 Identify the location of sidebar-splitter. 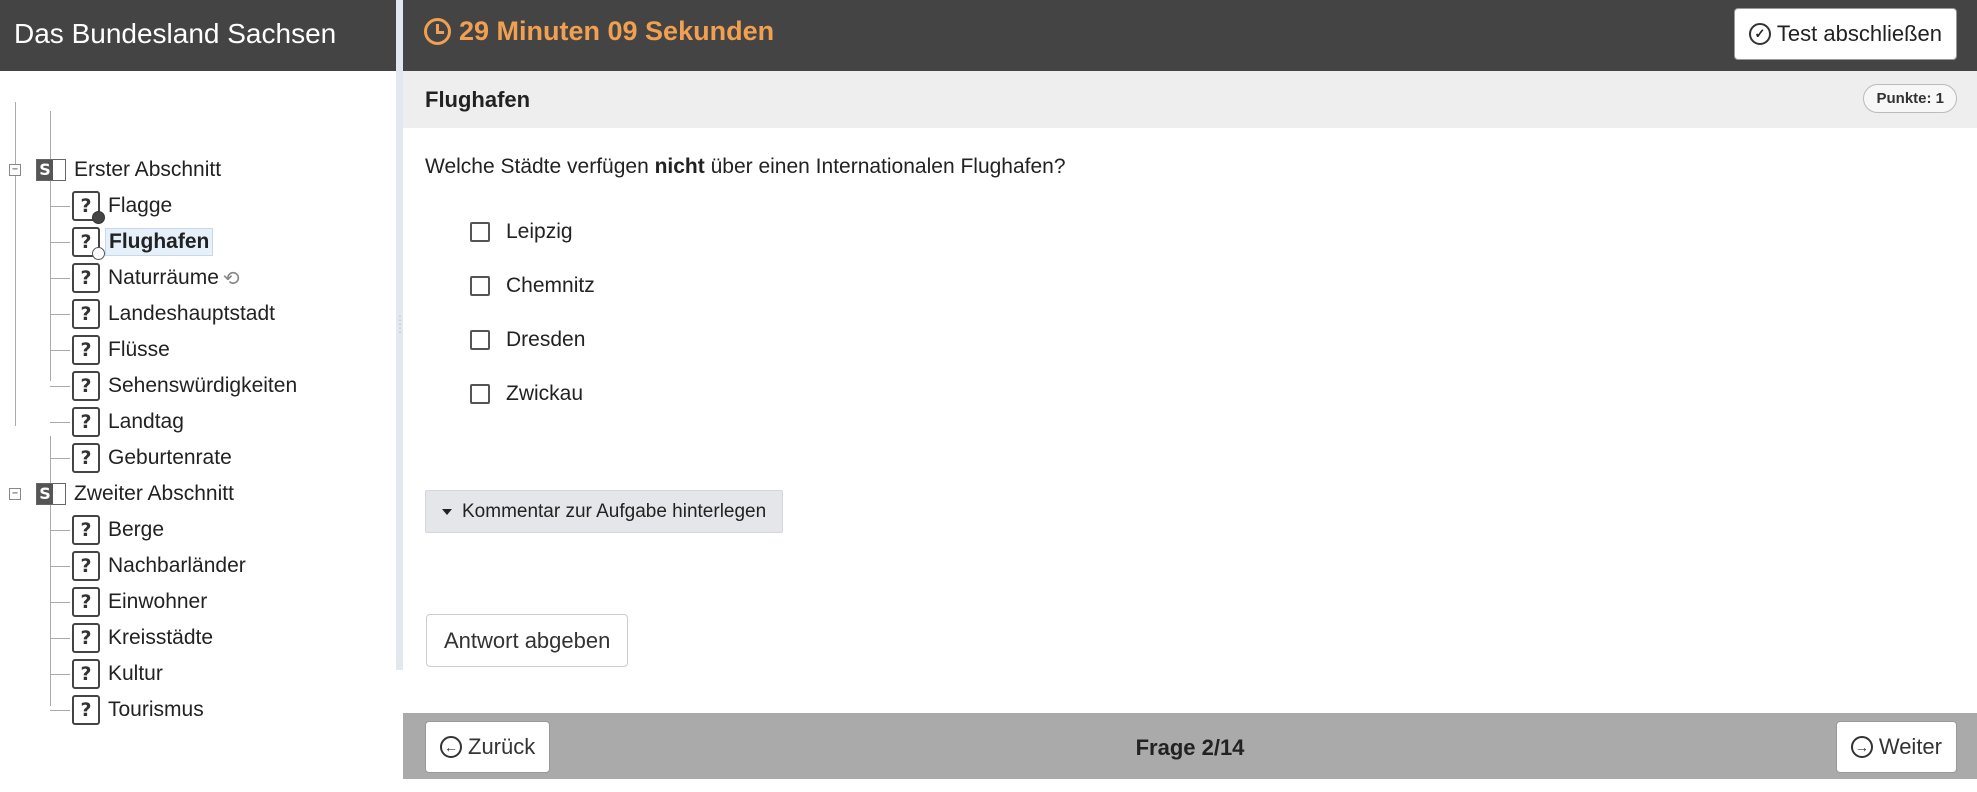
(399, 335).